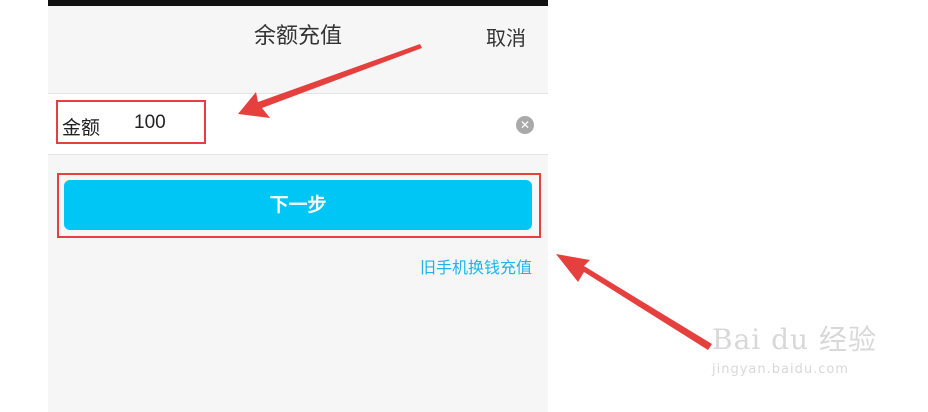 The image size is (928, 412). What do you see at coordinates (525, 125) in the screenshot?
I see `clear-icon: ✕` at bounding box center [525, 125].